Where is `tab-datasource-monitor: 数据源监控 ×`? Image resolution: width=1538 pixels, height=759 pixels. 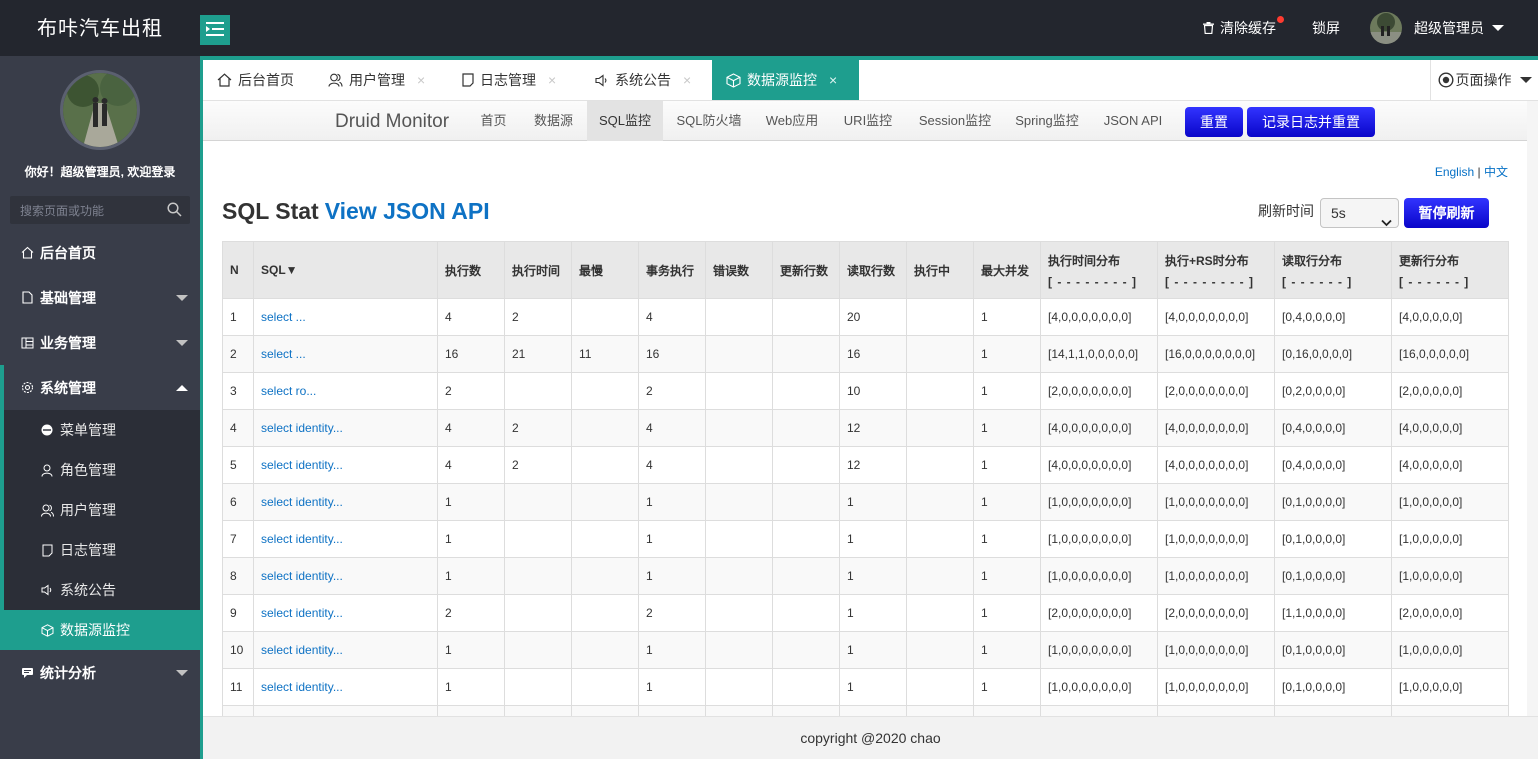 tab-datasource-monitor: 数据源监控 × is located at coordinates (785, 80).